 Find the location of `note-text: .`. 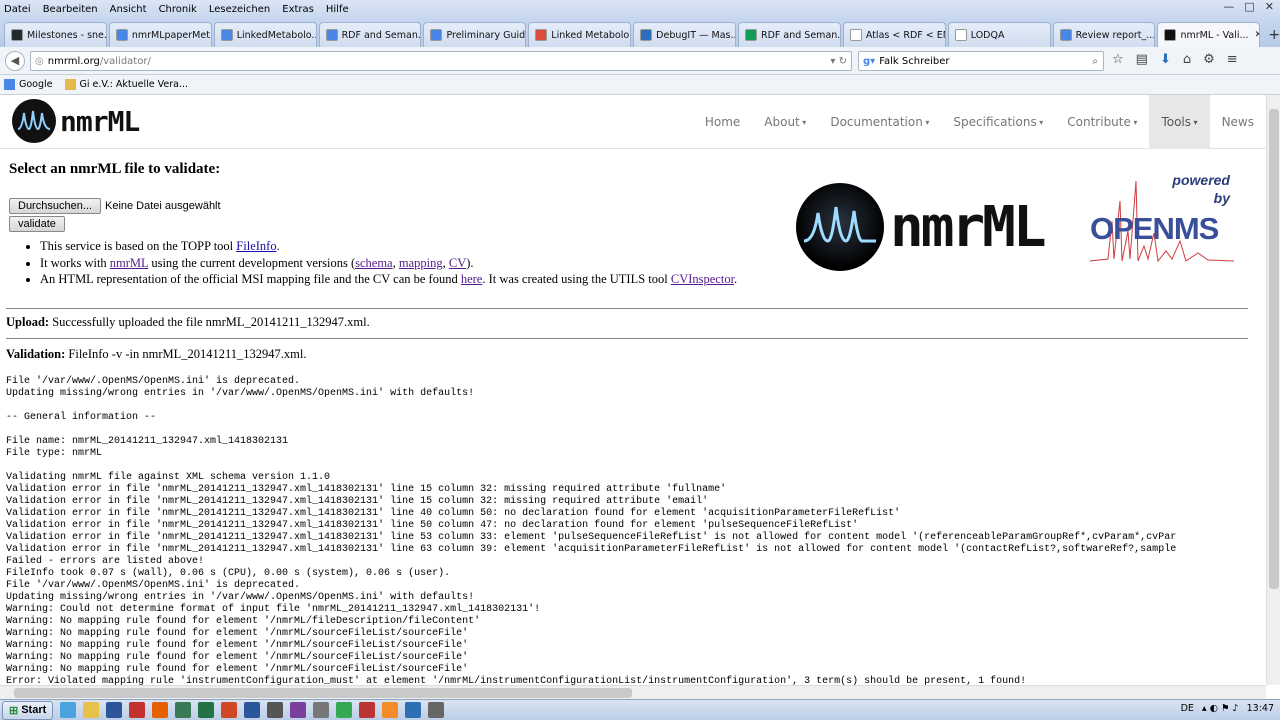

note-text: . is located at coordinates (736, 279).